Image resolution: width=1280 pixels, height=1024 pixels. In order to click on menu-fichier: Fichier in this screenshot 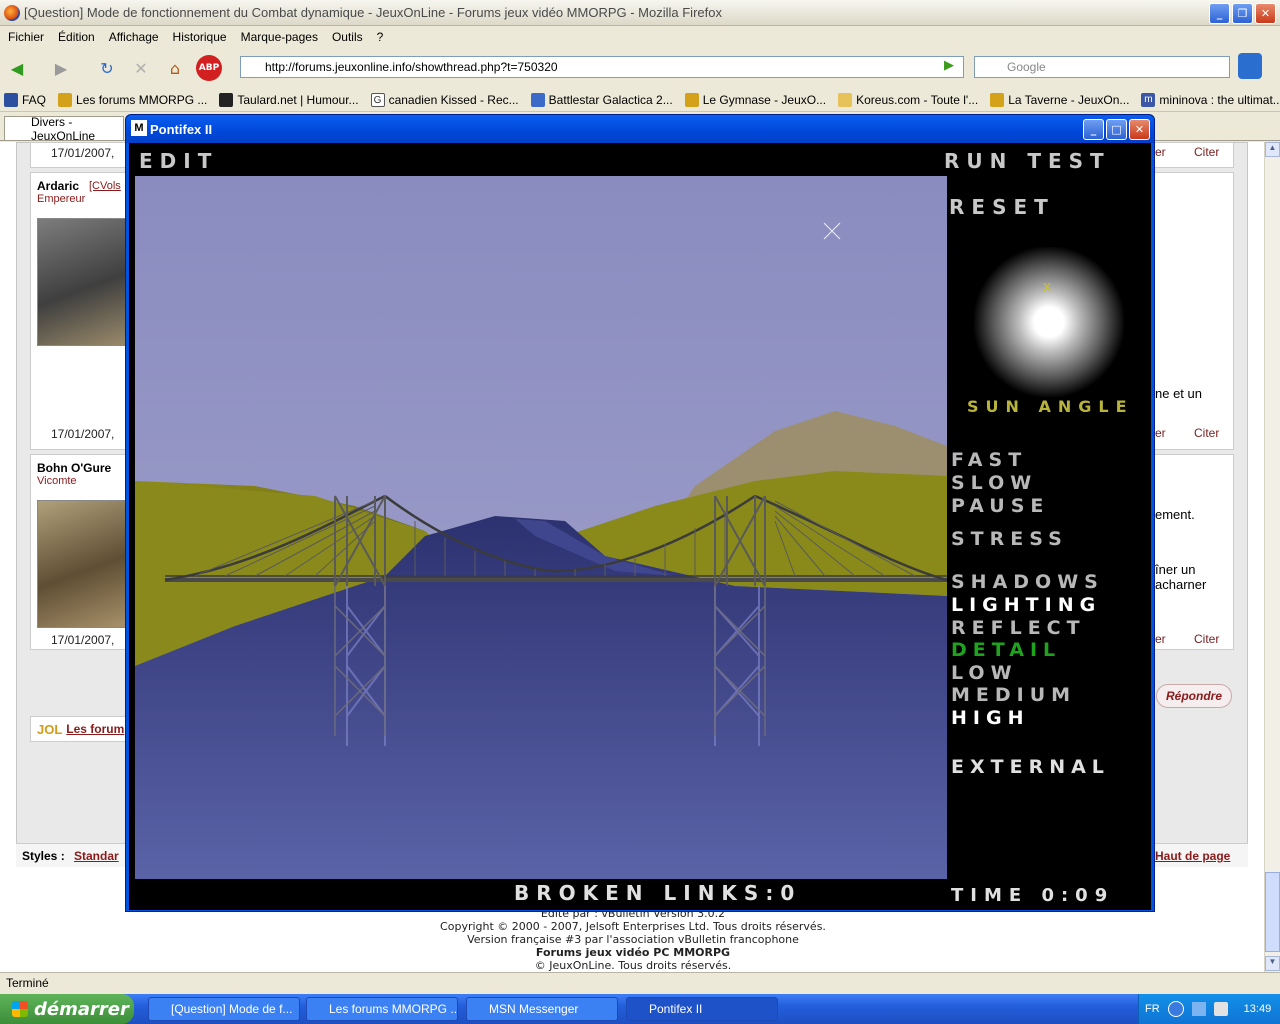, I will do `click(26, 37)`.